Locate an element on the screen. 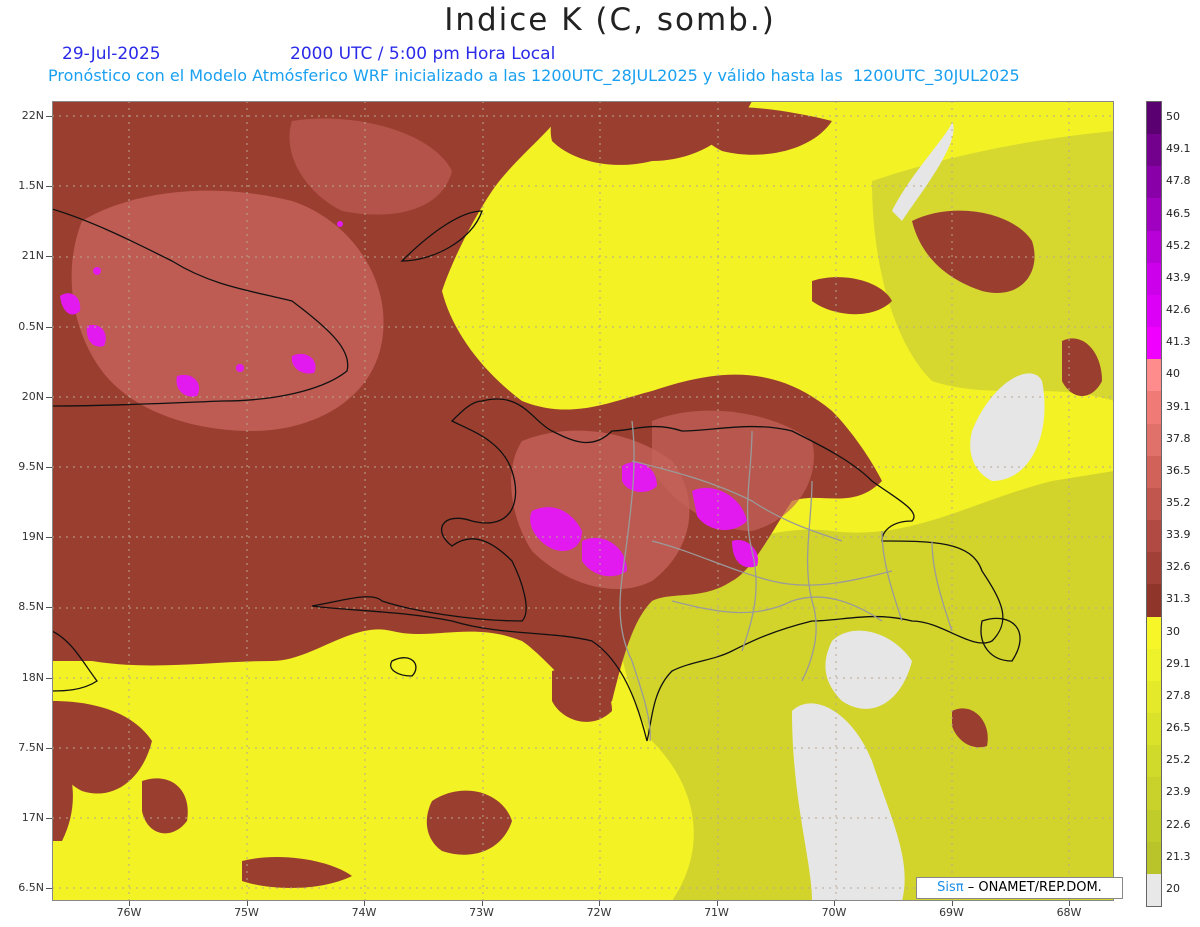 The width and height of the screenshot is (1200, 927). colorbar-label: 35.2 is located at coordinates (1178, 502).